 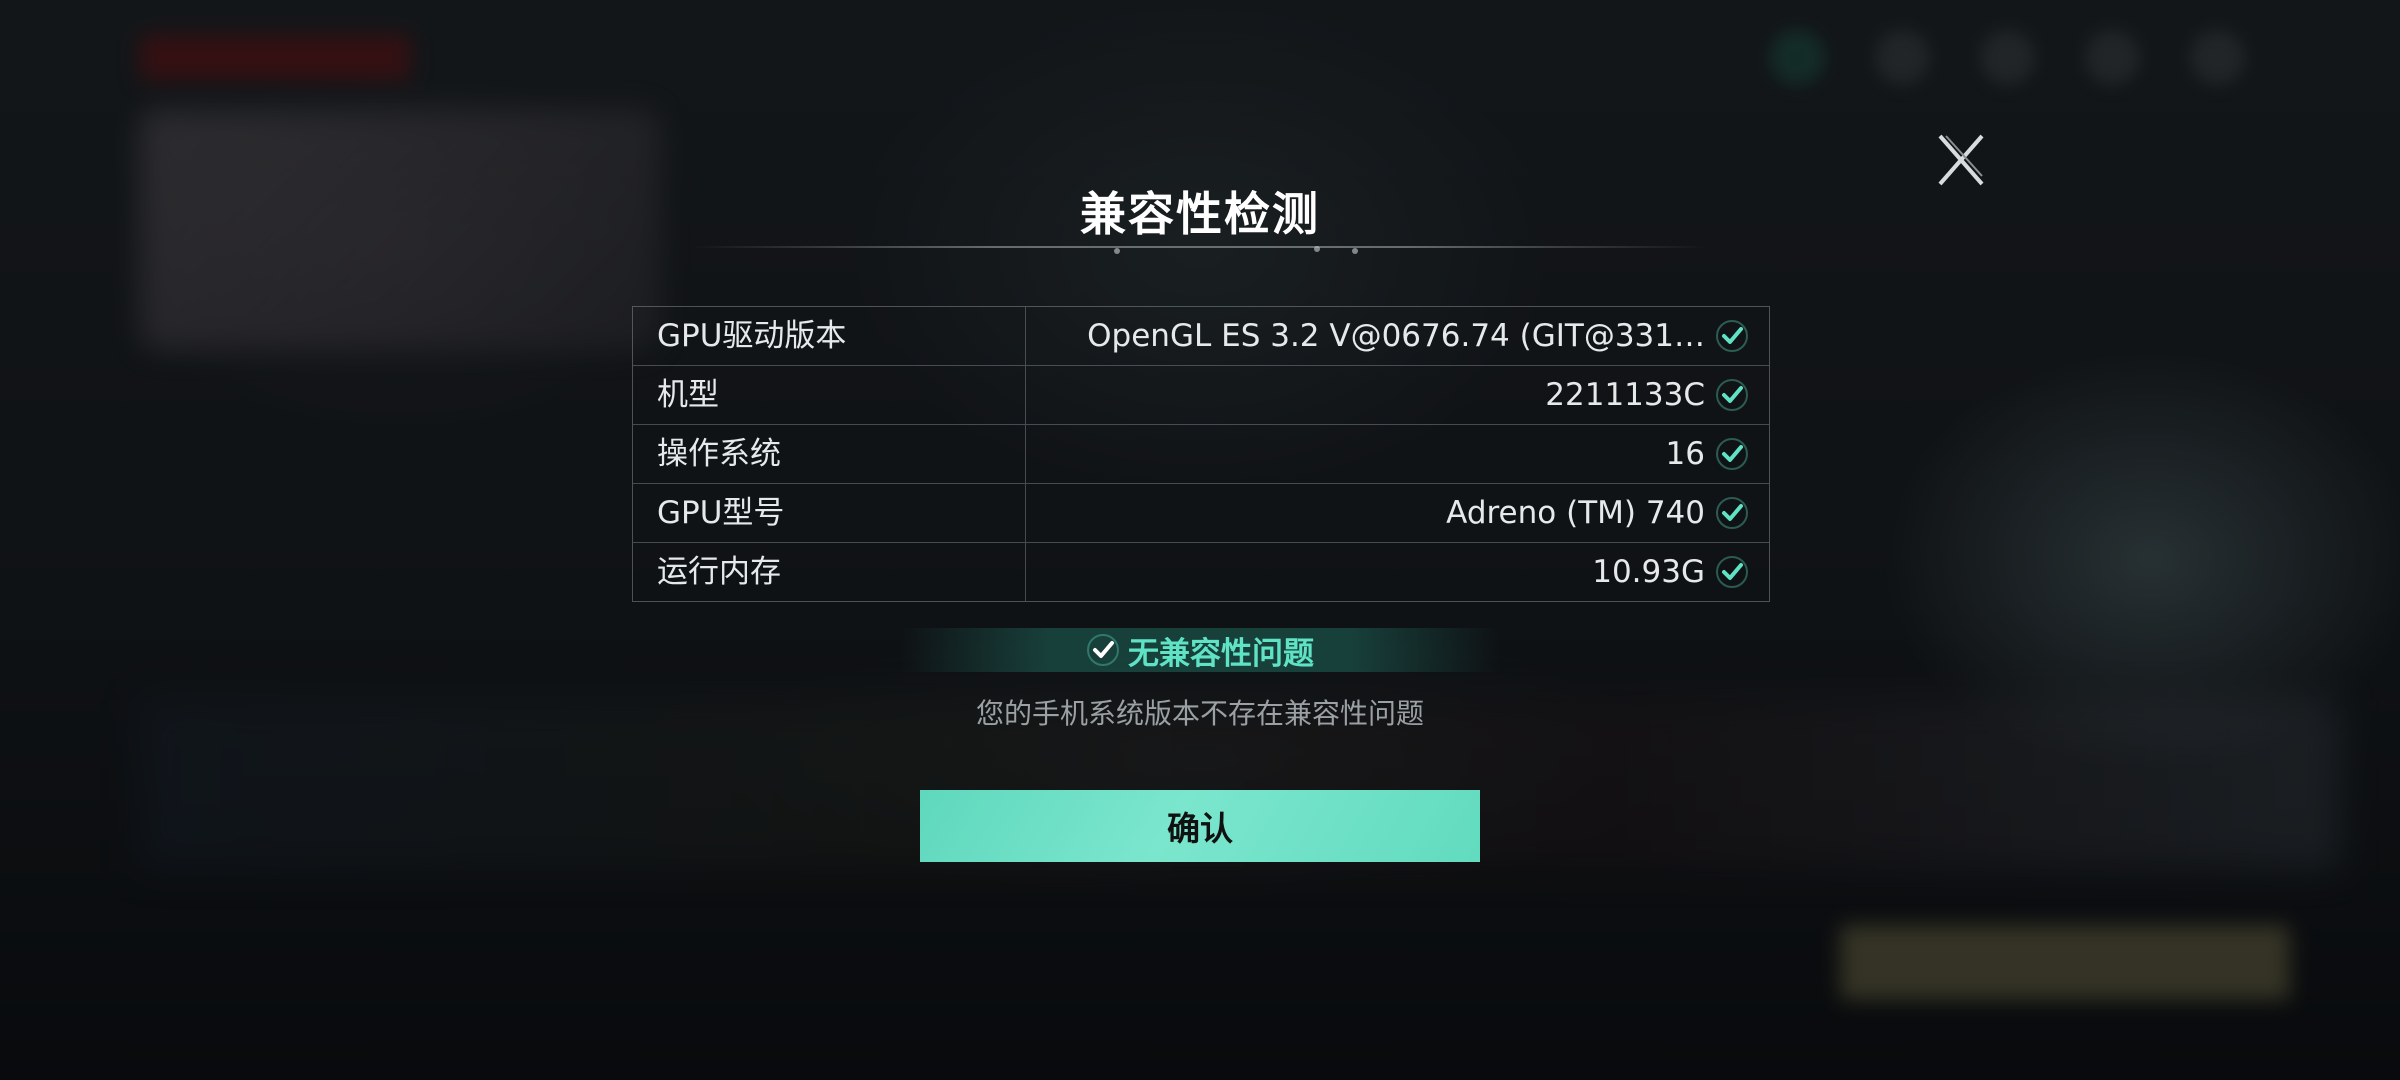 I want to click on row-label: GPU驱动版本, so click(x=829, y=336).